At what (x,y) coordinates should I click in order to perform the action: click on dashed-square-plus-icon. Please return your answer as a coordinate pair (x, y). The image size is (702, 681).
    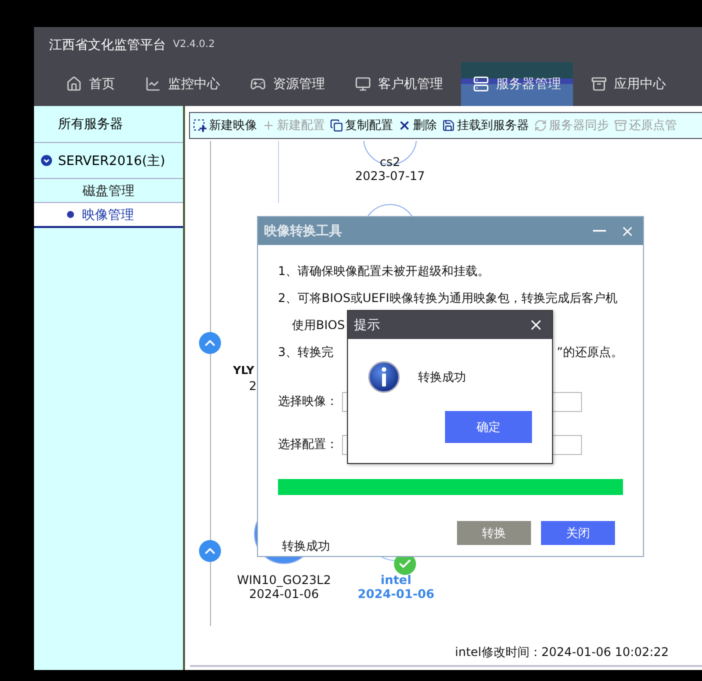
    Looking at the image, I should click on (200, 125).